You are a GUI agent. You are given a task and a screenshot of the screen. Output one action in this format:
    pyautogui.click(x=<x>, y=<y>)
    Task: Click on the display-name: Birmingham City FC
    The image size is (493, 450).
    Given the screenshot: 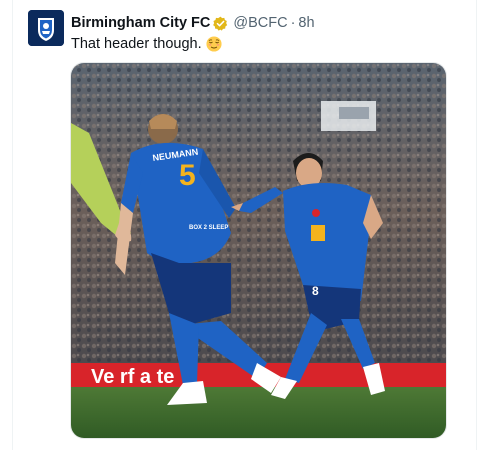 What is the action you would take?
    pyautogui.click(x=140, y=23)
    